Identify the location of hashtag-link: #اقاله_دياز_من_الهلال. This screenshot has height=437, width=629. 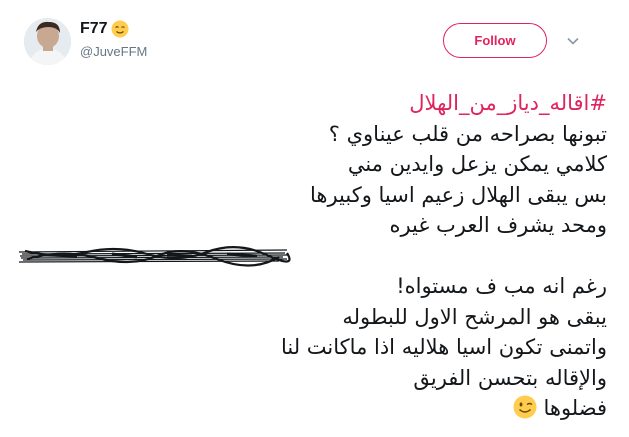
(508, 103).